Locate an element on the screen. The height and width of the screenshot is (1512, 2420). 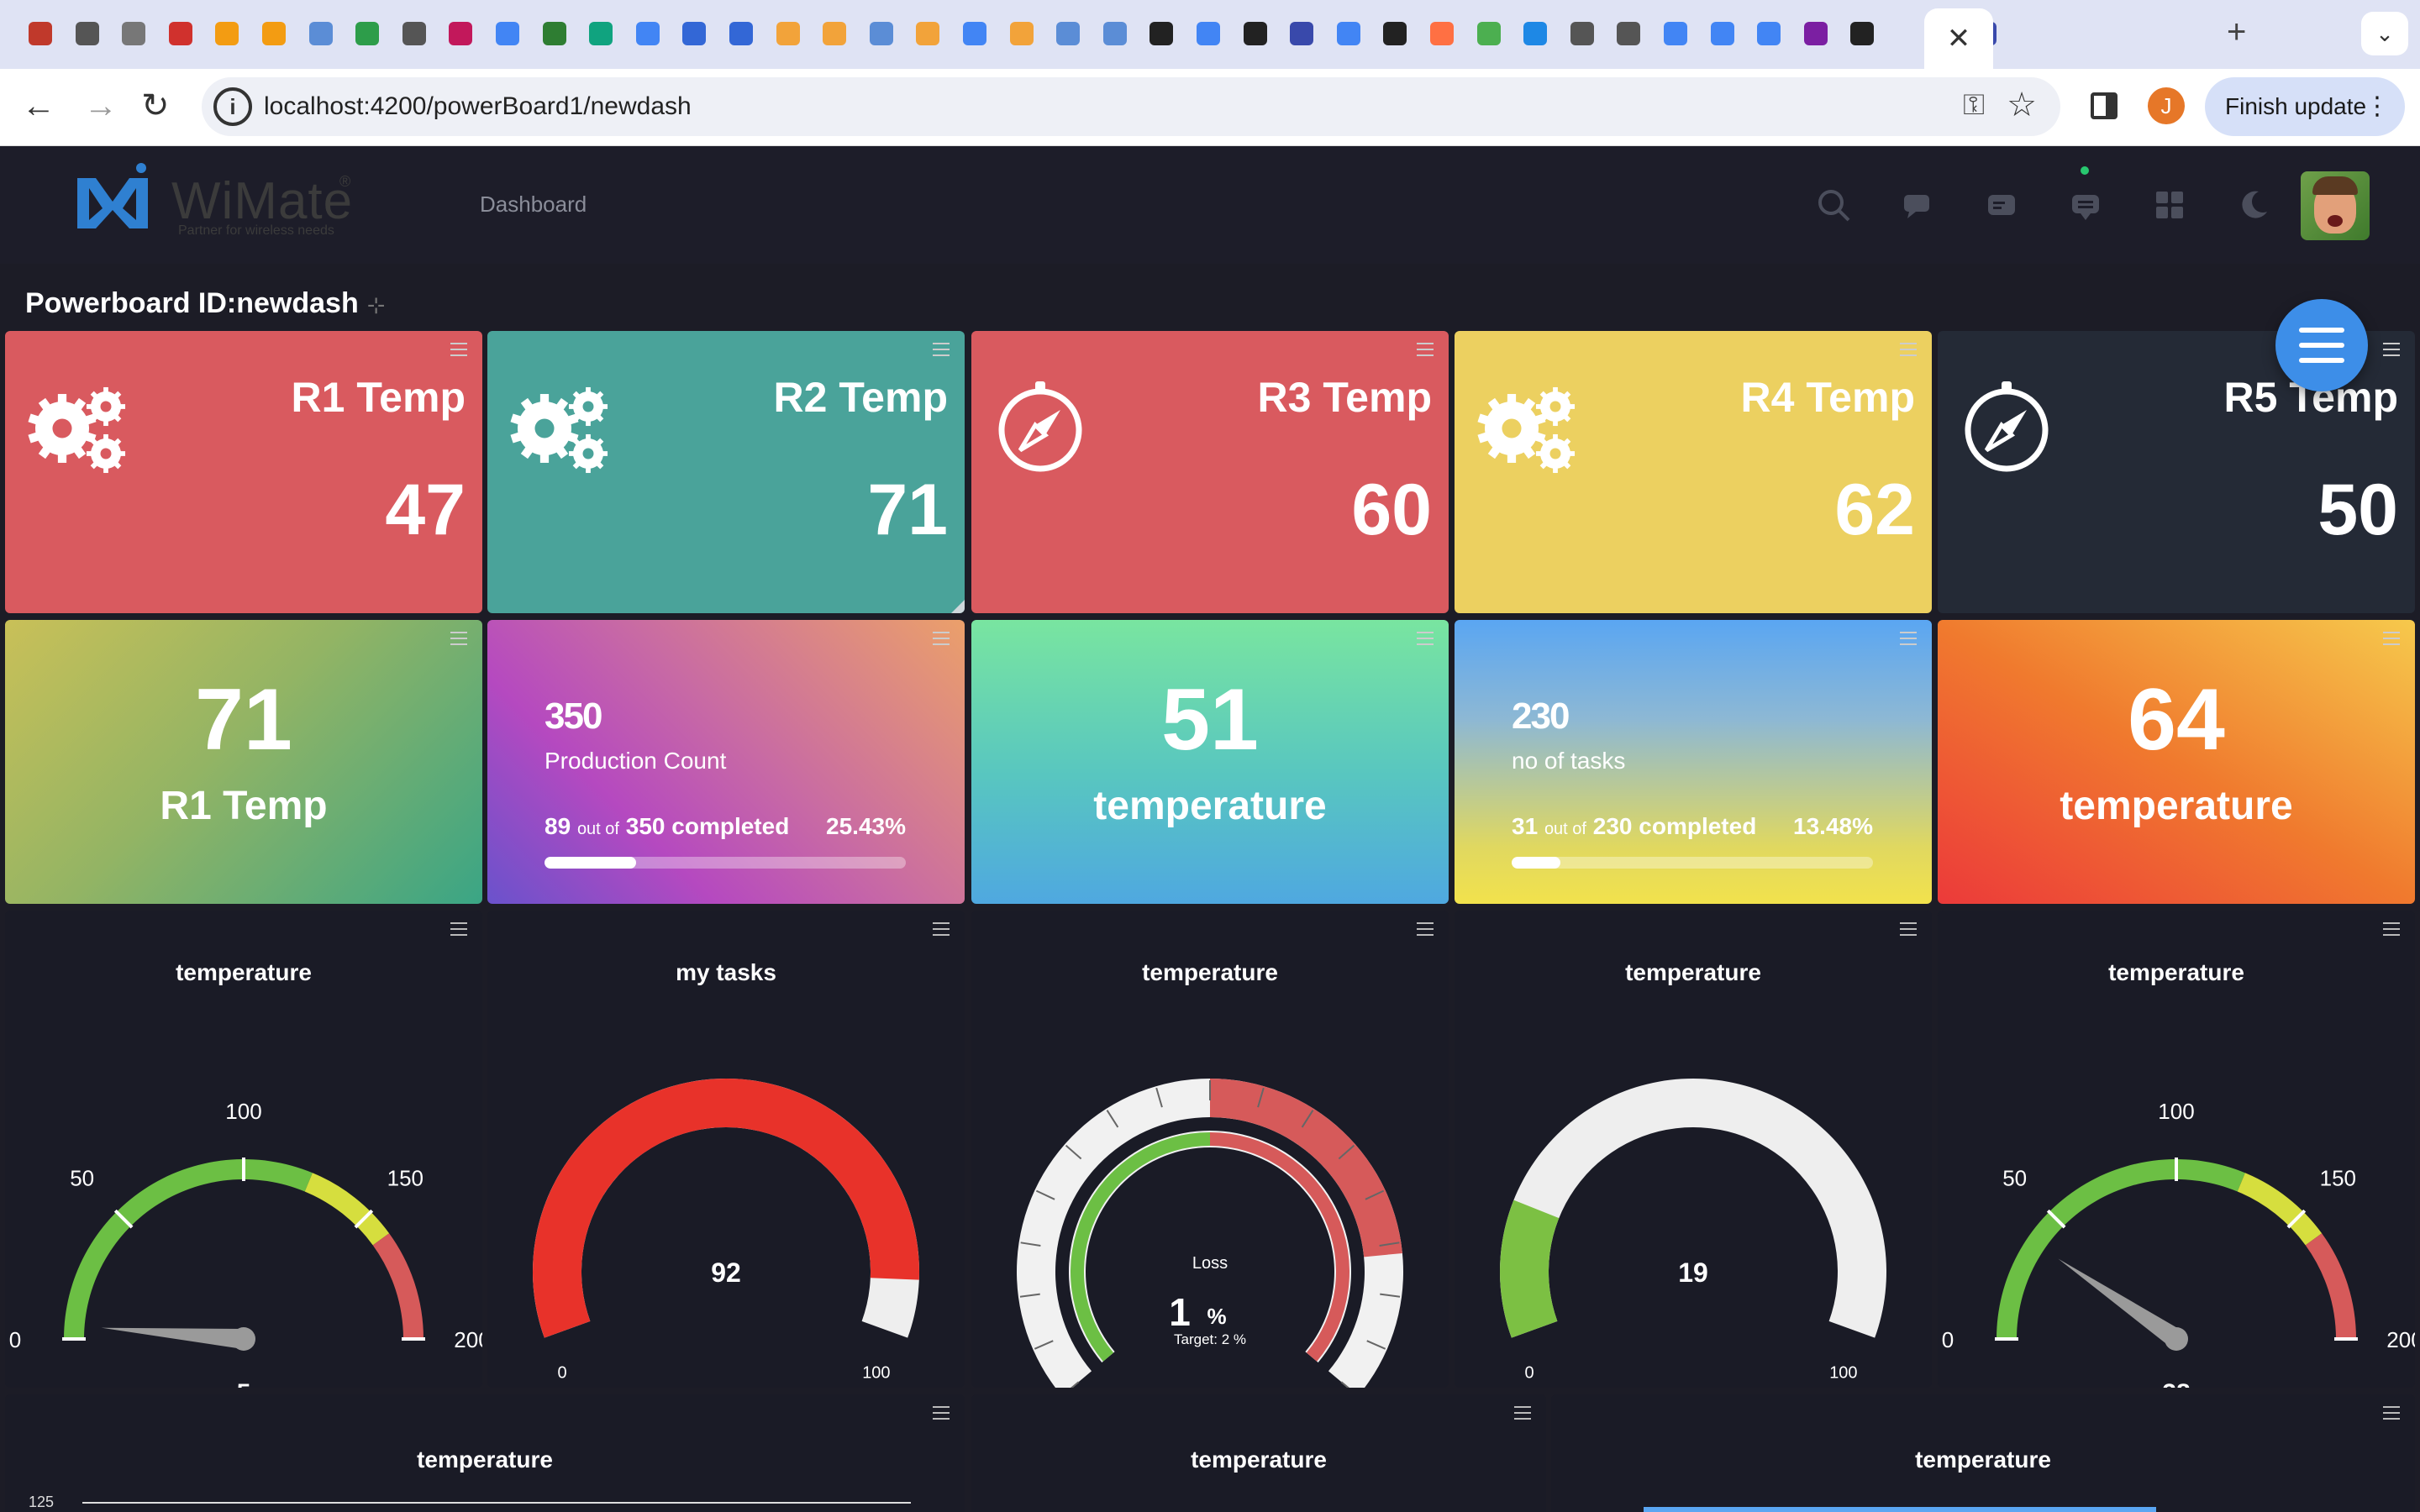
active-tab: ✕ is located at coordinates (1959, 38).